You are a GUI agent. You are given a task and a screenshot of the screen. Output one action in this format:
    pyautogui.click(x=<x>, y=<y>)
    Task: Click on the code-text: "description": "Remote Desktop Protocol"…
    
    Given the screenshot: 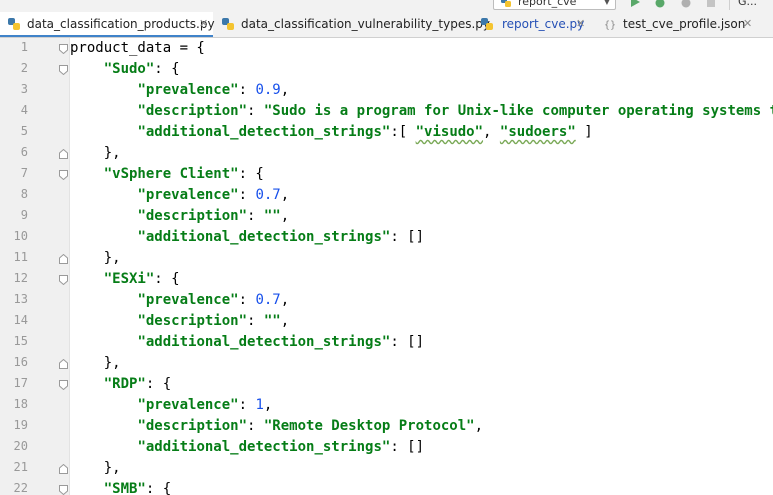 What is the action you would take?
    pyautogui.click(x=310, y=426)
    